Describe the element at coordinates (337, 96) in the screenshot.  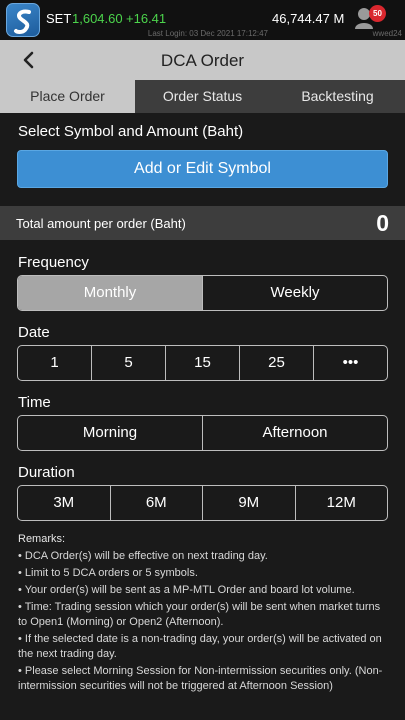
I see `tab-backtesting: Backtesting` at that location.